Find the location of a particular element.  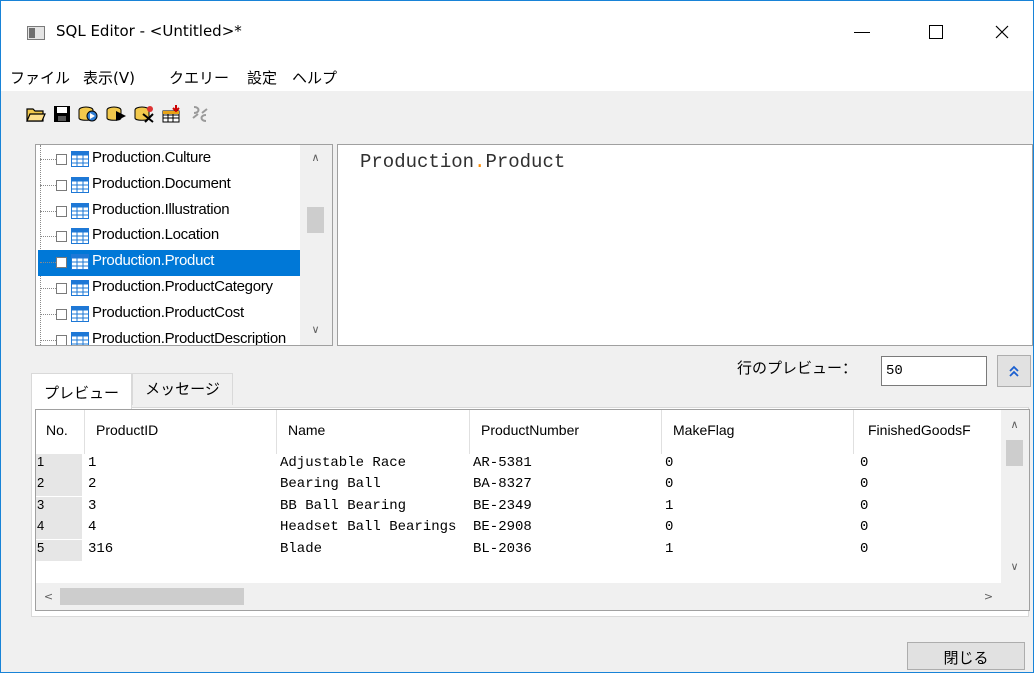

collapse-button is located at coordinates (1014, 371).